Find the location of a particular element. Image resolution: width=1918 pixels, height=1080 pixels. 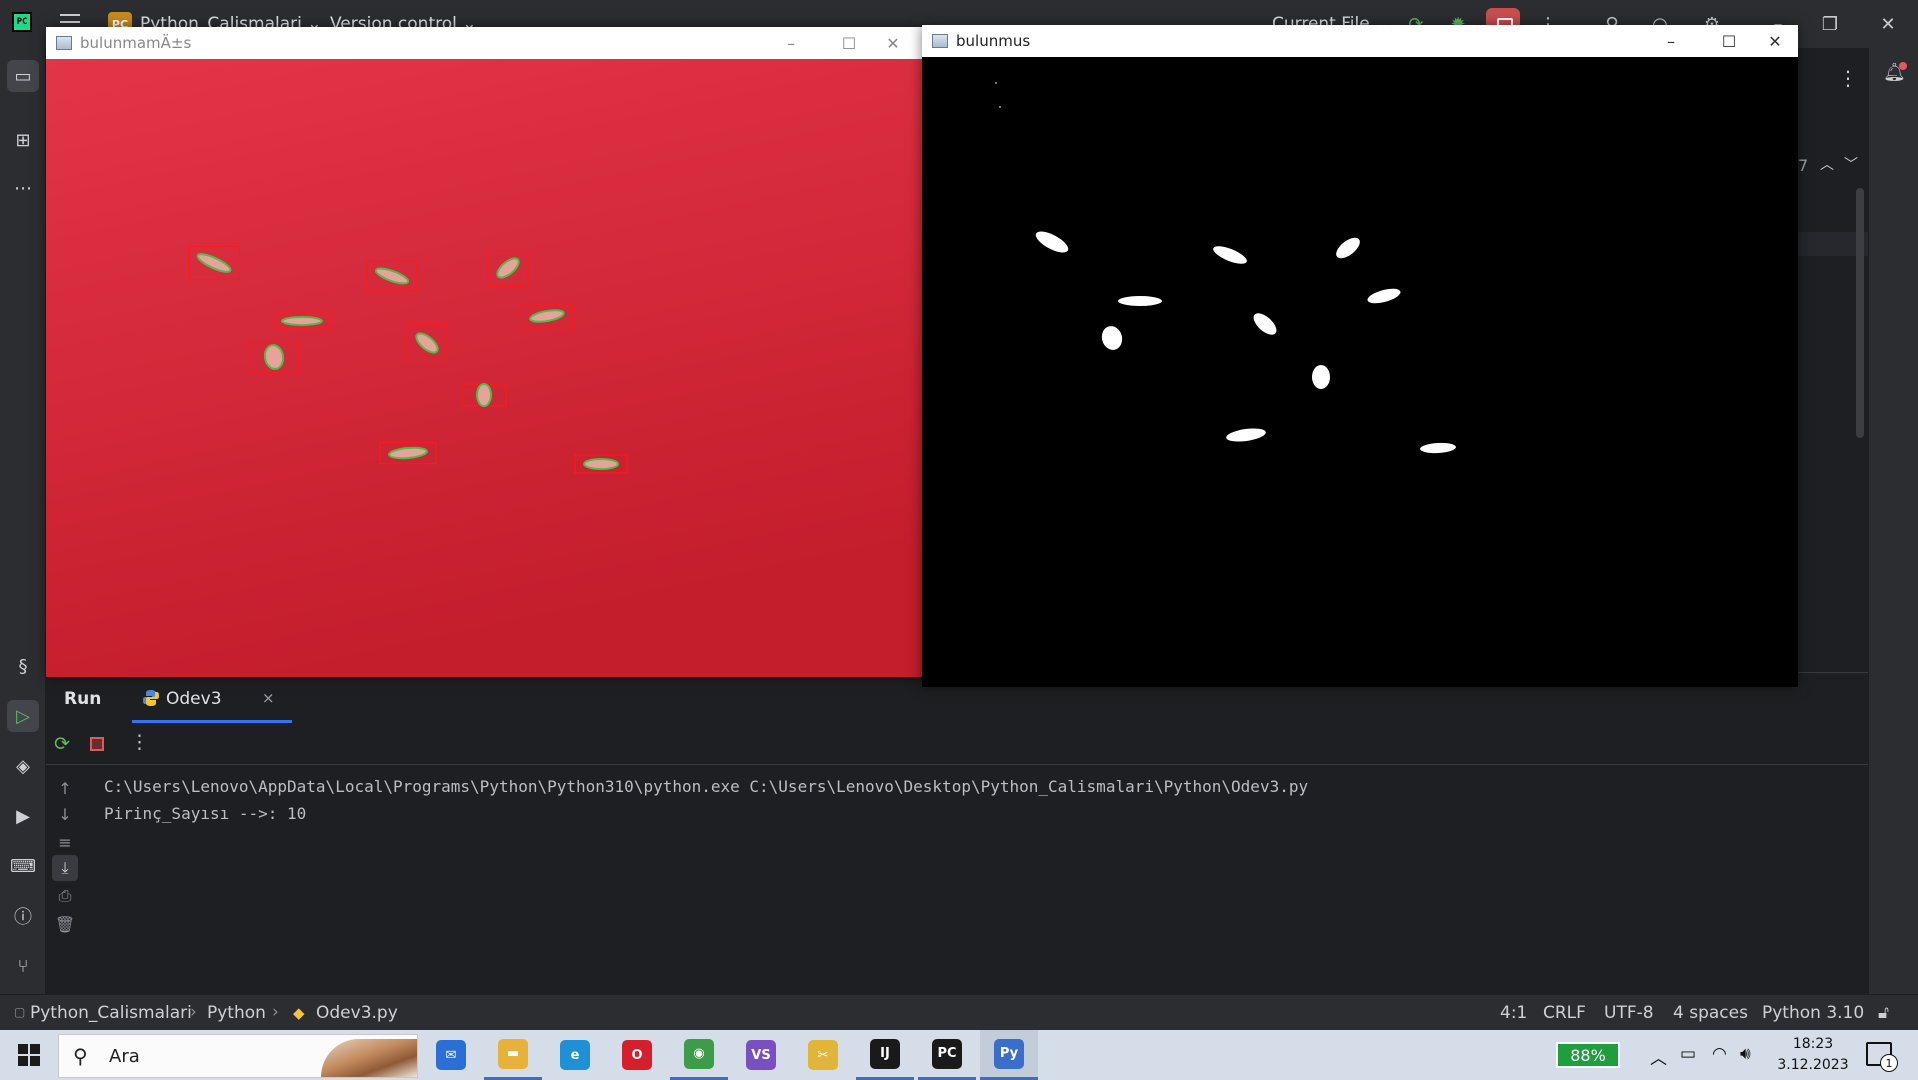

structure-tool-icon: ⊞ is located at coordinates (23, 140).